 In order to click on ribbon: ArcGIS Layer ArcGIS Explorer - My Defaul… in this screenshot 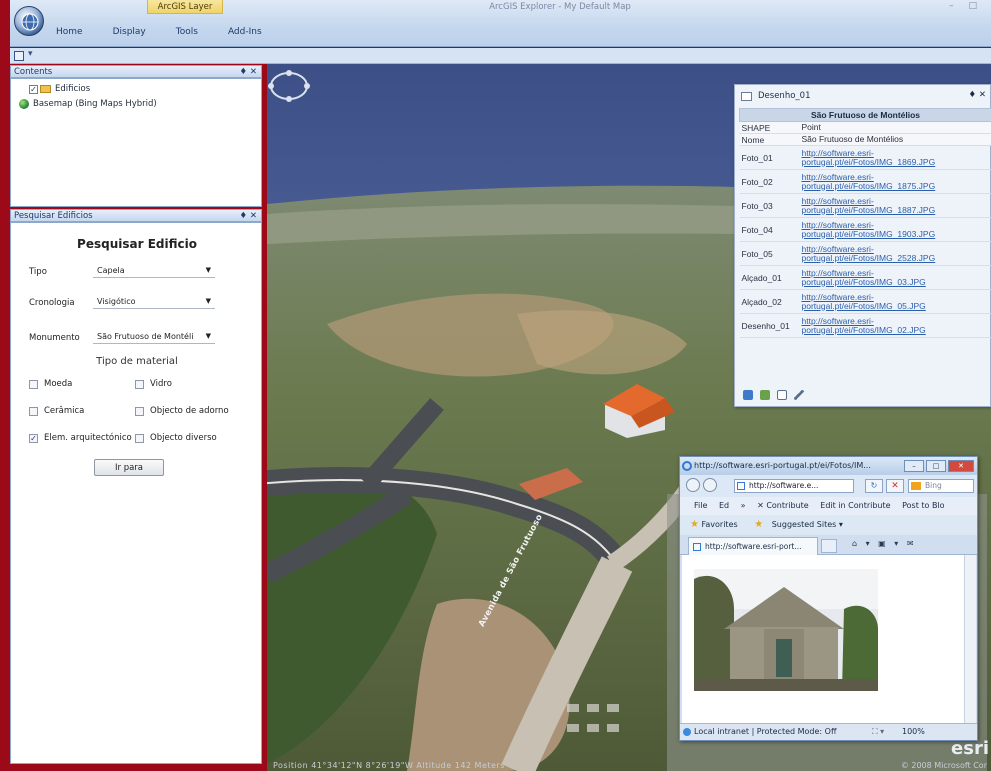, I will do `click(500, 23)`.